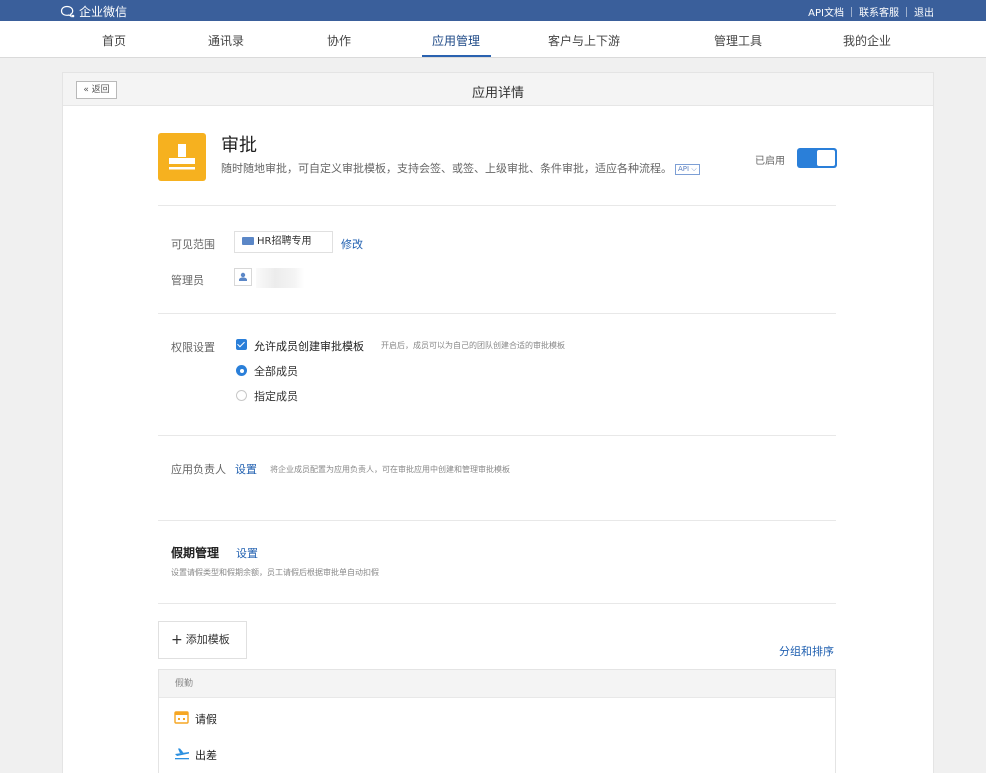 The height and width of the screenshot is (773, 986). I want to click on logo: 企业微信, so click(93, 11).